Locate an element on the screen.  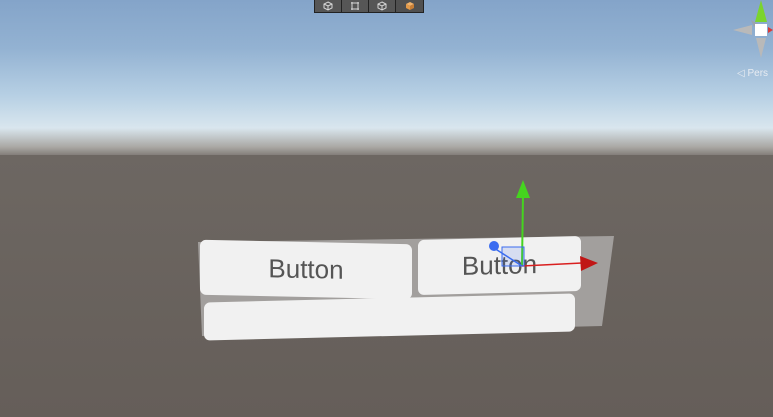
solid-cube-icon is located at coordinates (410, 6).